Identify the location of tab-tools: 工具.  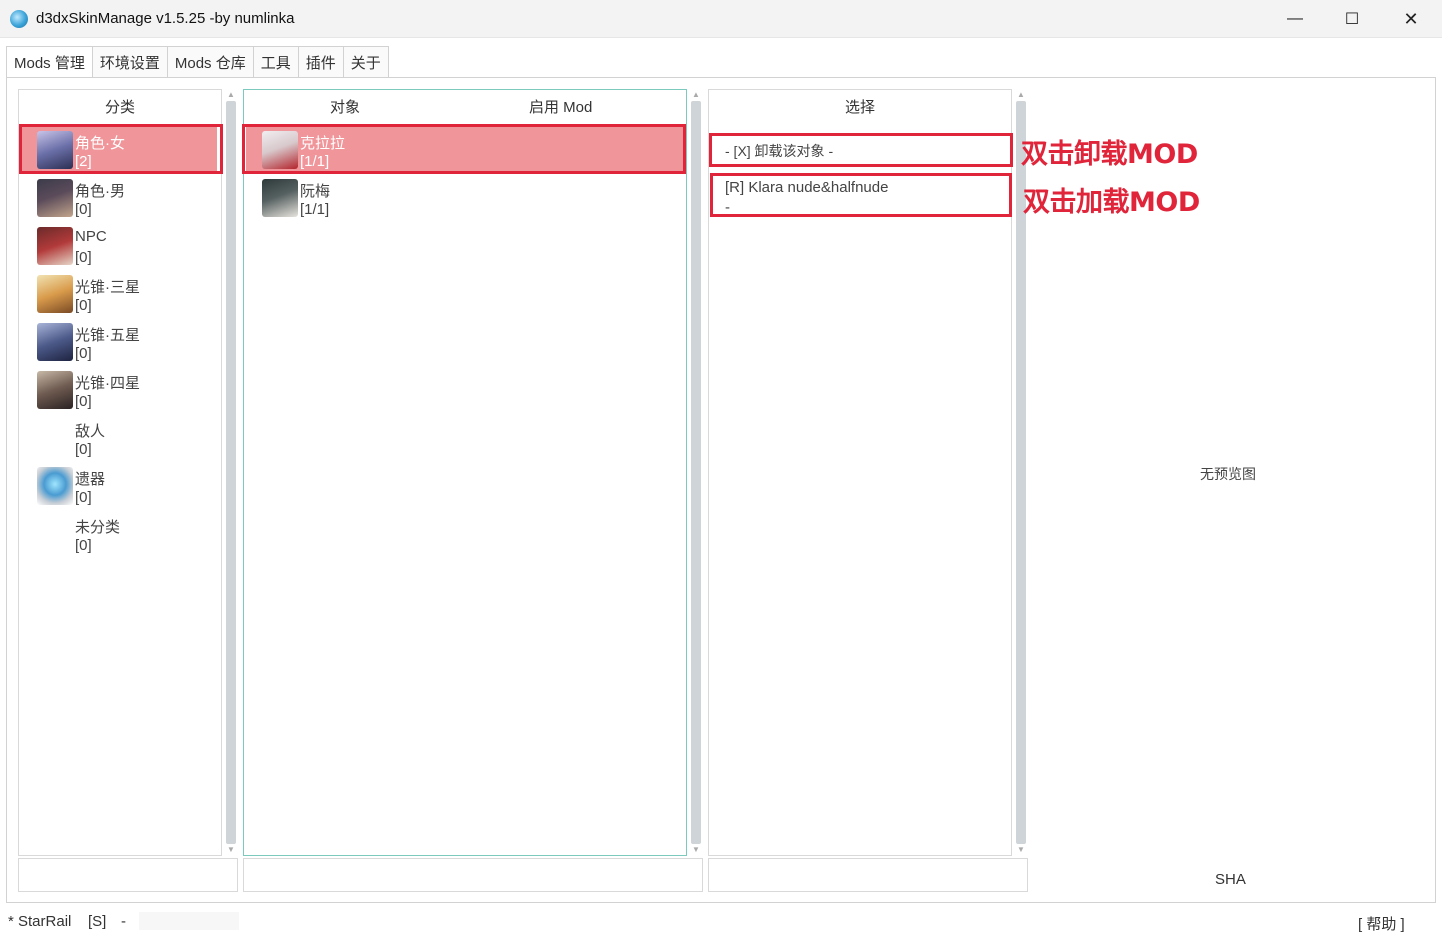
(275, 61).